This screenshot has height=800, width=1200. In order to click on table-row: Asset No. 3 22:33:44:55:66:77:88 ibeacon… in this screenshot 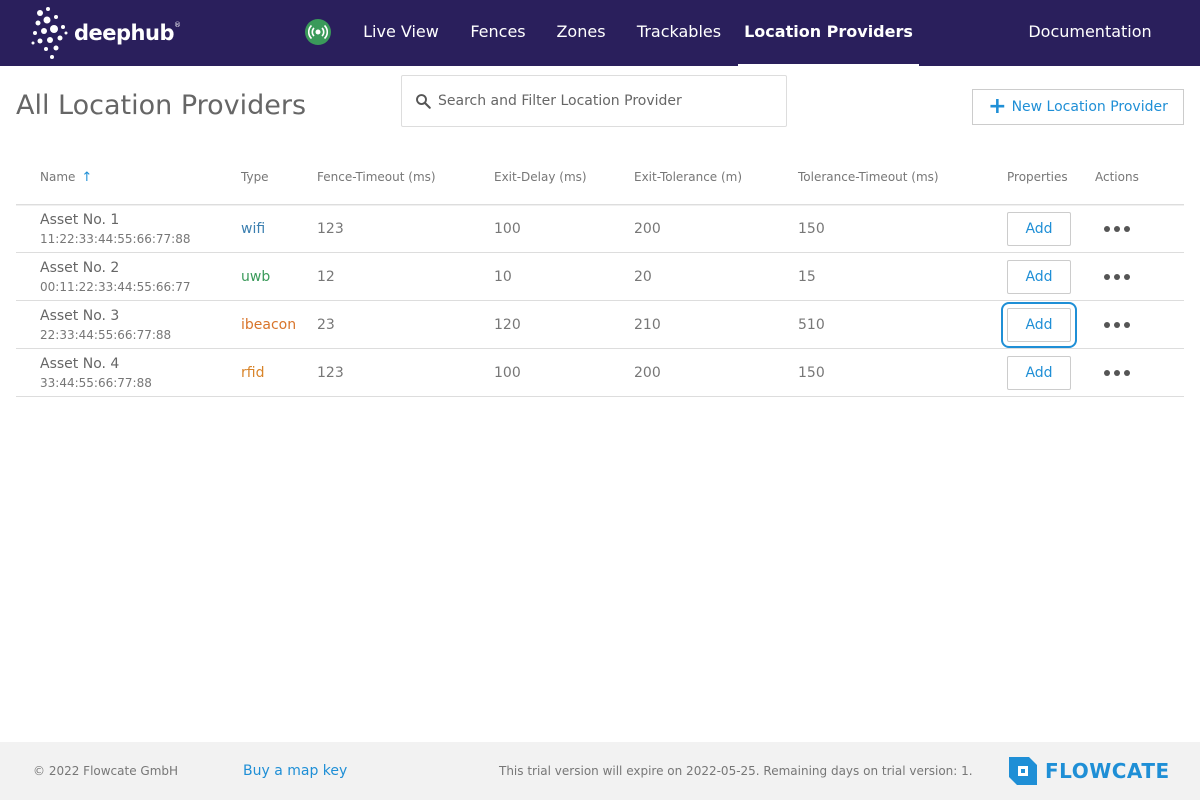, I will do `click(600, 325)`.